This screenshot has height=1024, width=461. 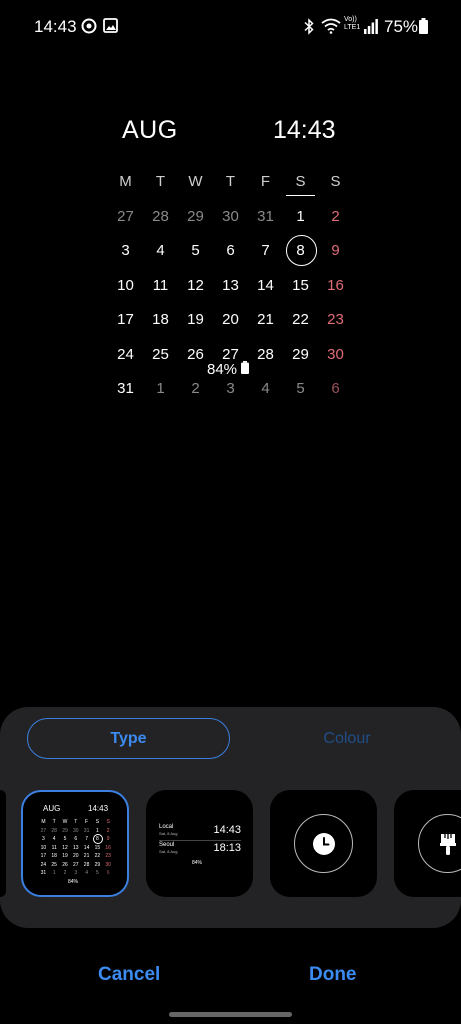 I want to click on thumb-day: 7, so click(x=86, y=839).